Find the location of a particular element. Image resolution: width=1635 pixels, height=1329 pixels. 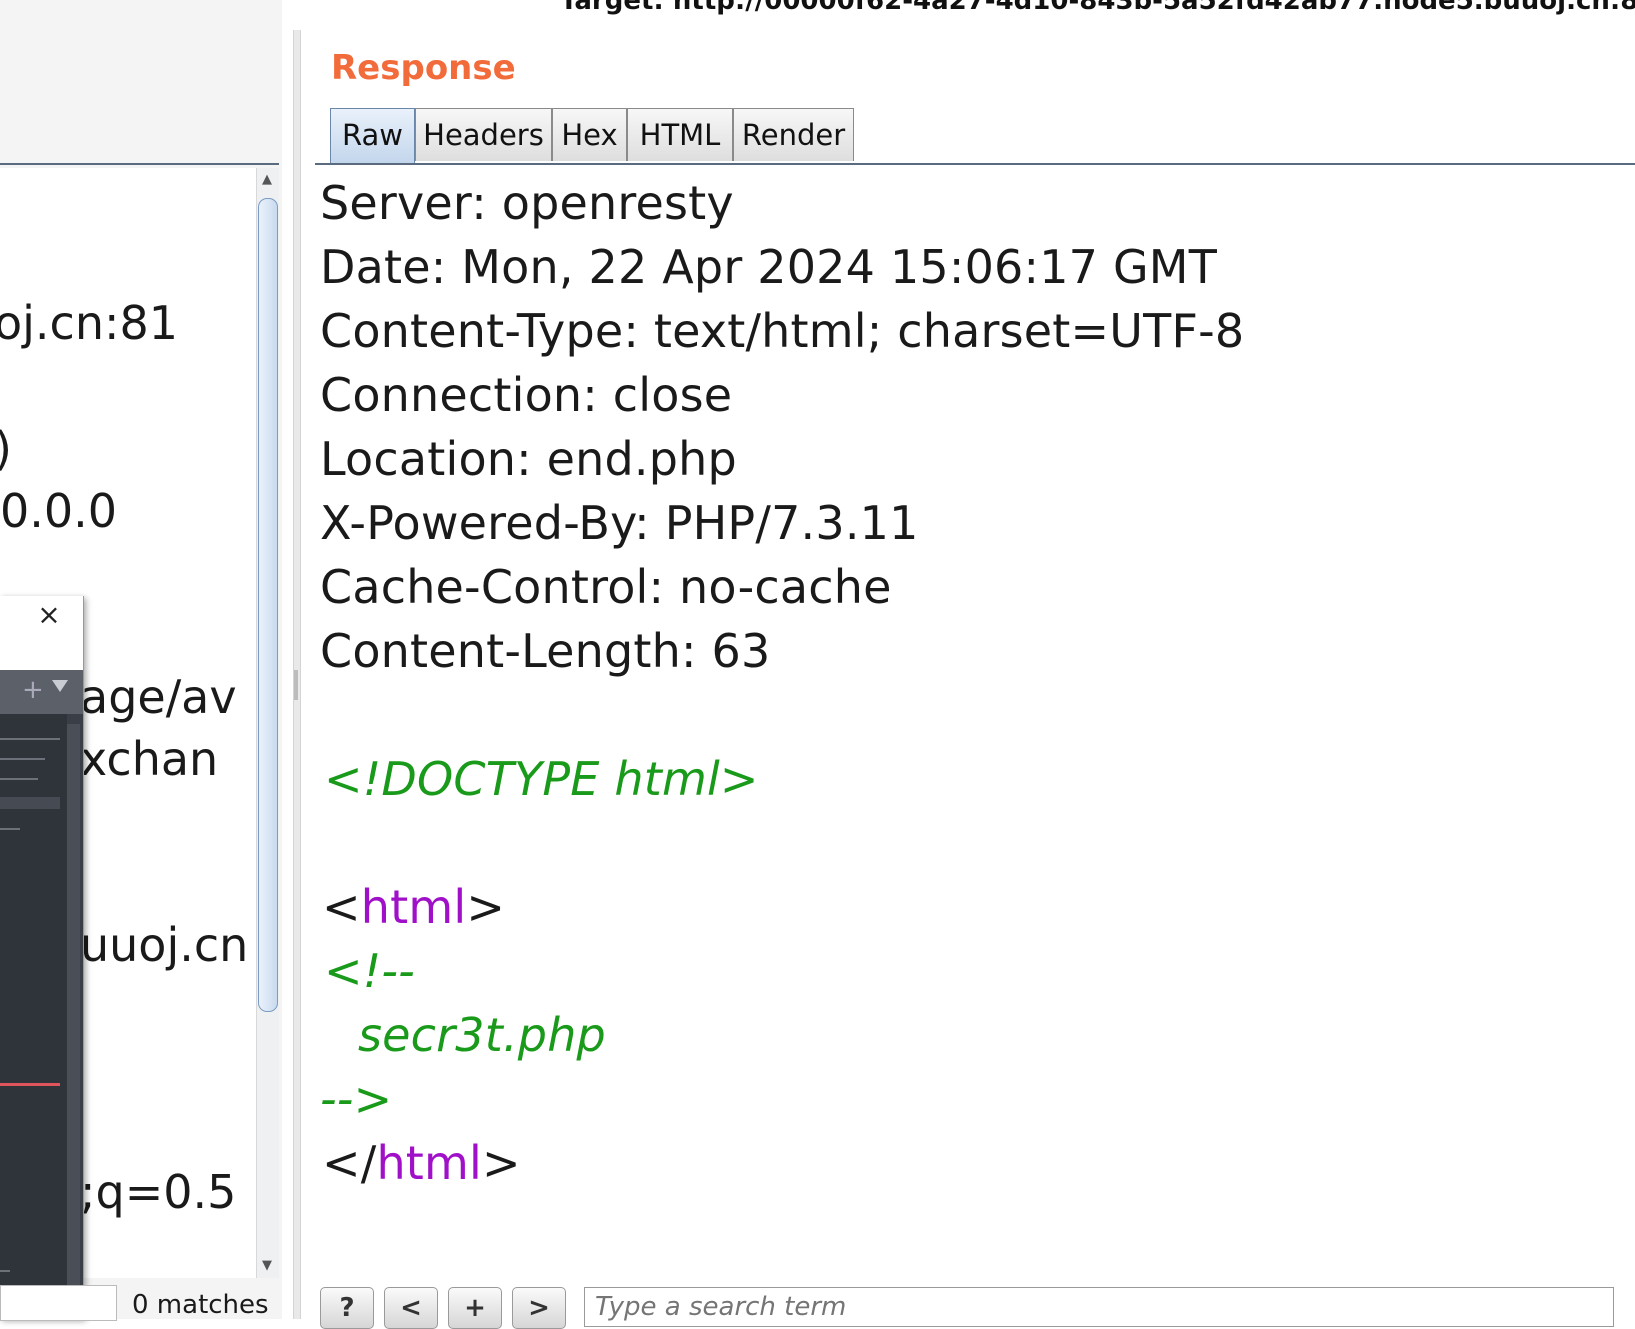

tab-headers: Headers is located at coordinates (483, 134).